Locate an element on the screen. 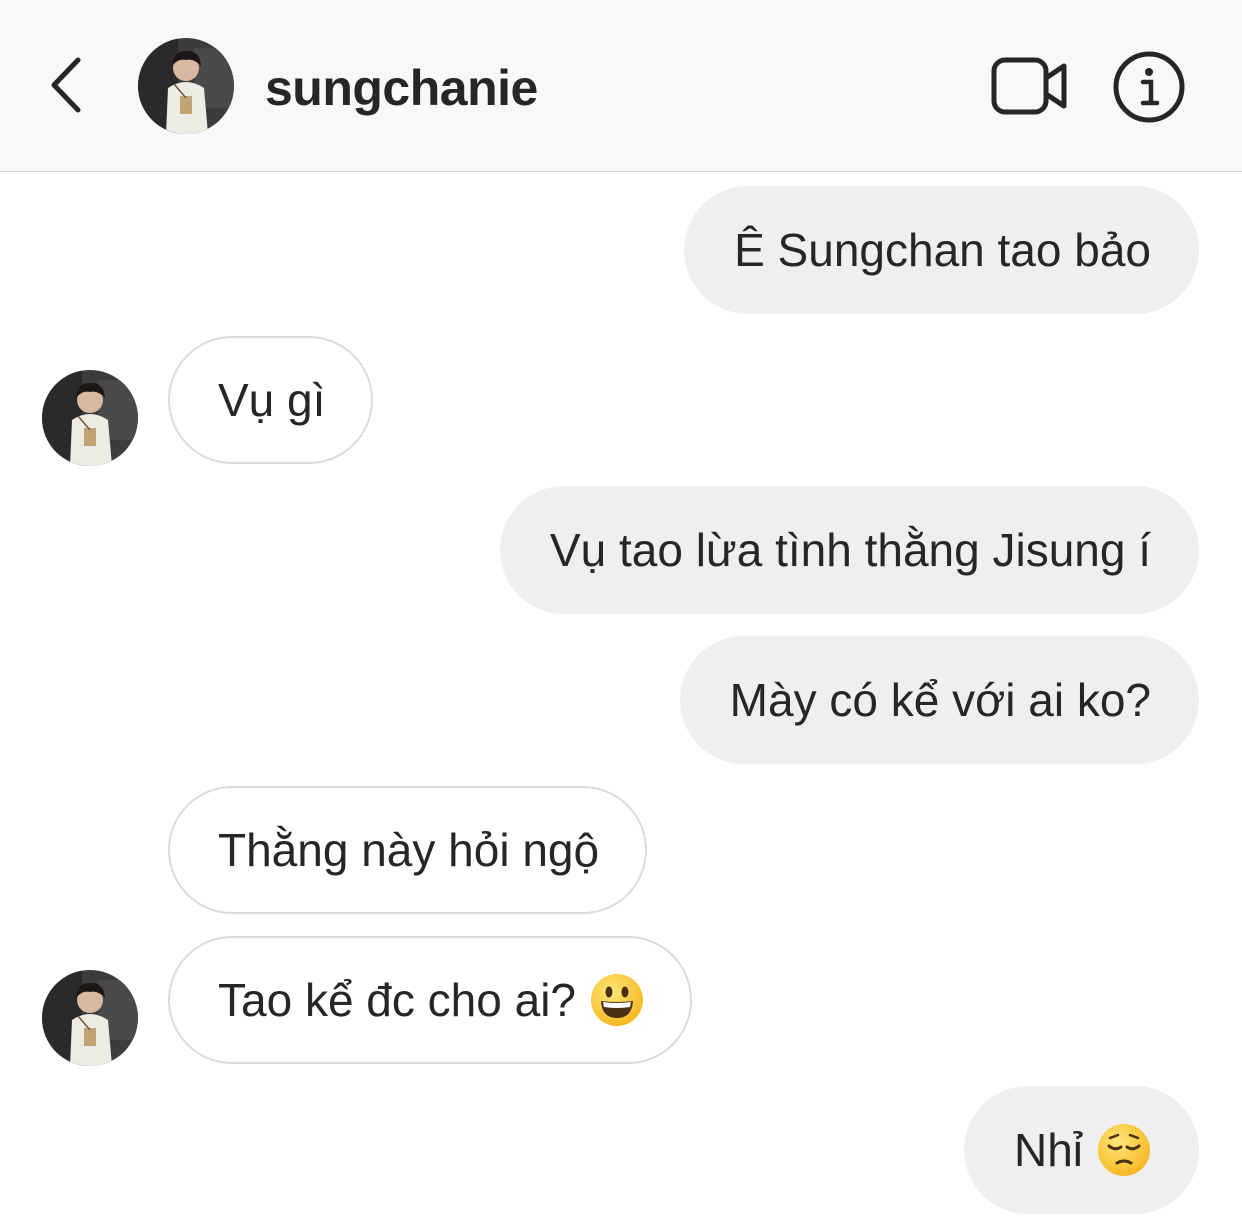 The height and width of the screenshot is (1230, 1242). message-text: Vụ tao lừa tình thằng Jisung í is located at coordinates (850, 550).